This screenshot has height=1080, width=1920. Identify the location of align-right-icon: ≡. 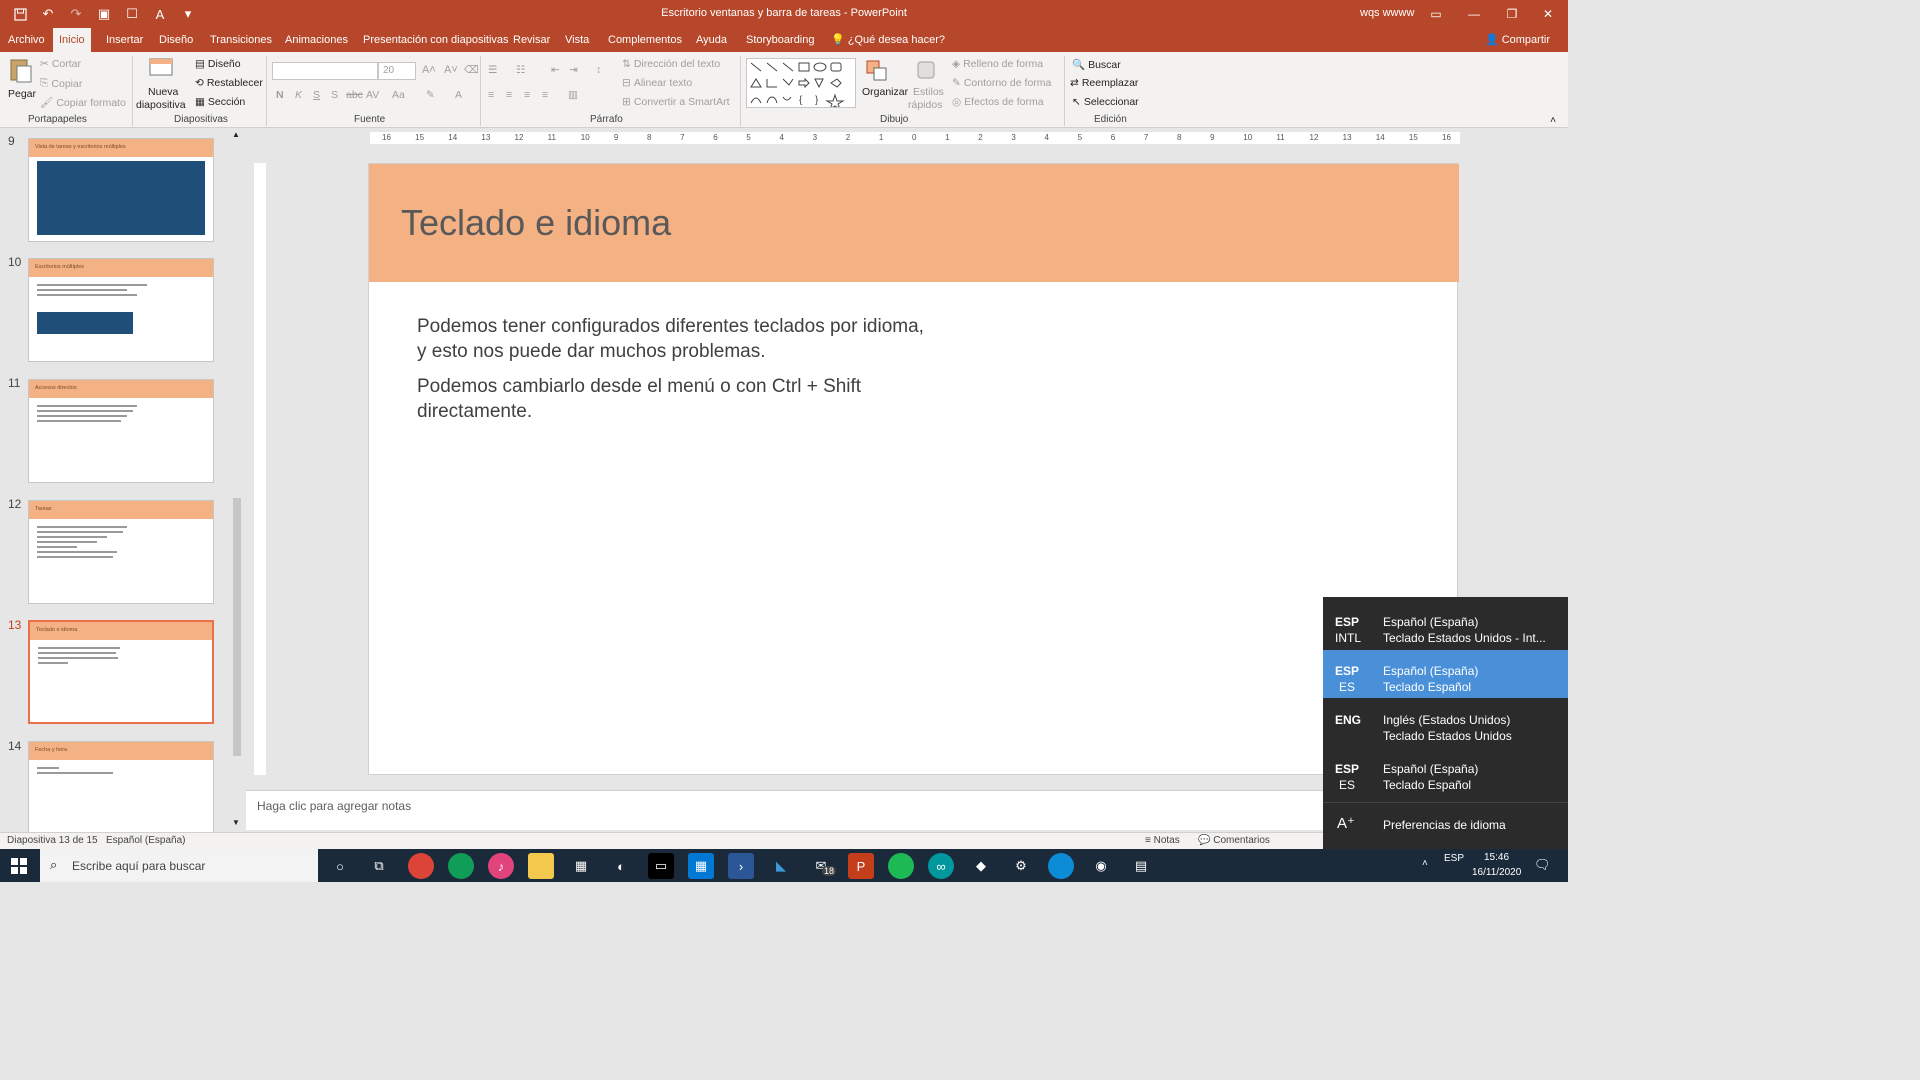
(527, 95).